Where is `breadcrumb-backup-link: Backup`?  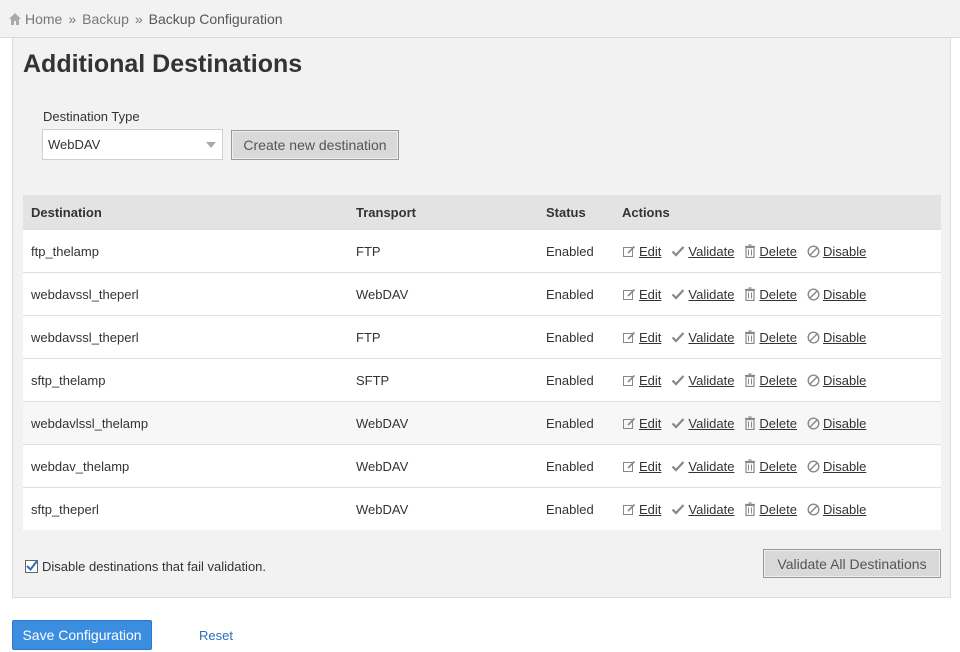
breadcrumb-backup-link: Backup is located at coordinates (105, 19).